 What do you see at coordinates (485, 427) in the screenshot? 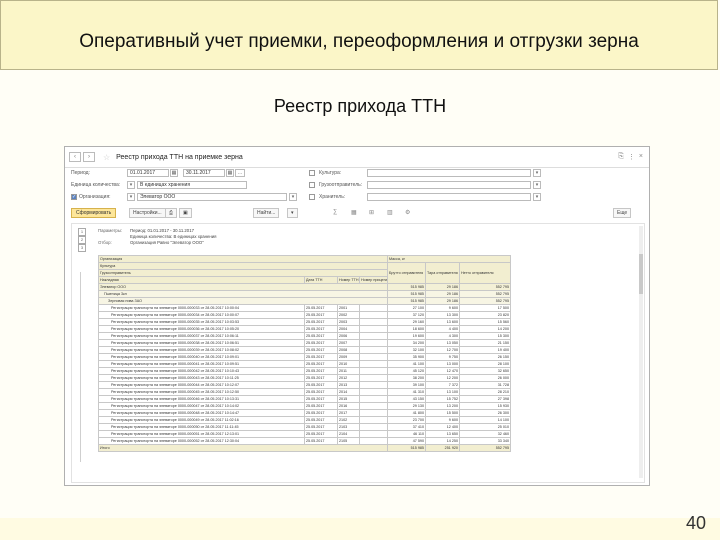
I see `row-net: 25 010` at bounding box center [485, 427].